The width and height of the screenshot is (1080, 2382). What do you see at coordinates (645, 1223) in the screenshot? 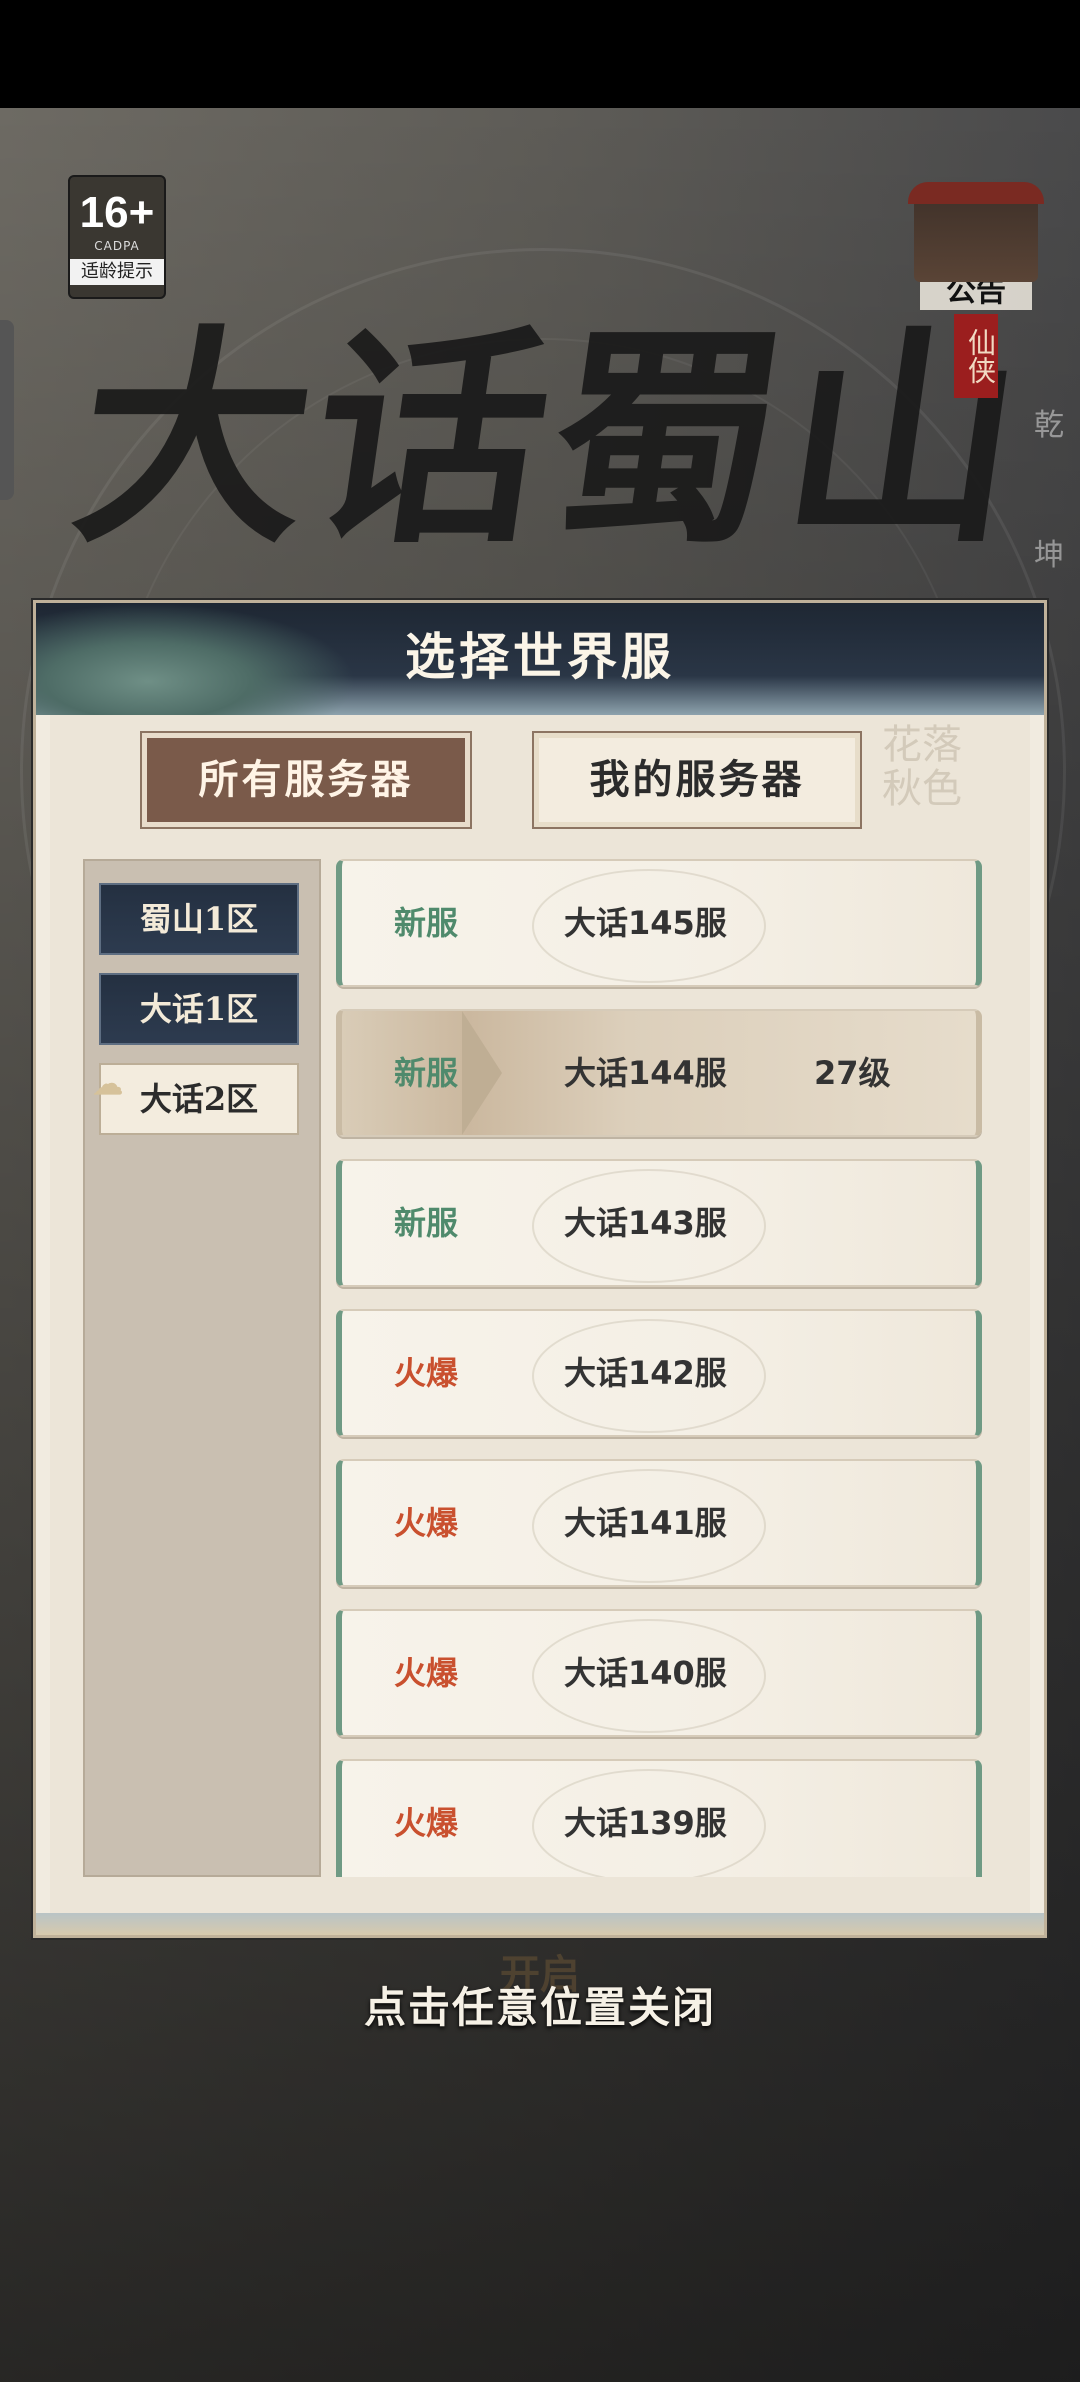
I see `server-name: 大话143服` at bounding box center [645, 1223].